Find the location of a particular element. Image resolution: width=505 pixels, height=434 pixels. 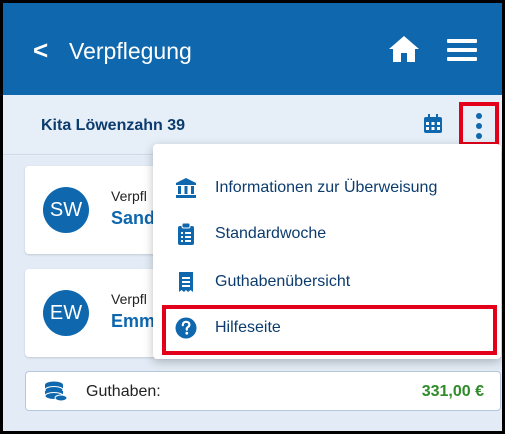

menu-item-balance-overview: Guthabenübersicht is located at coordinates (327, 282).